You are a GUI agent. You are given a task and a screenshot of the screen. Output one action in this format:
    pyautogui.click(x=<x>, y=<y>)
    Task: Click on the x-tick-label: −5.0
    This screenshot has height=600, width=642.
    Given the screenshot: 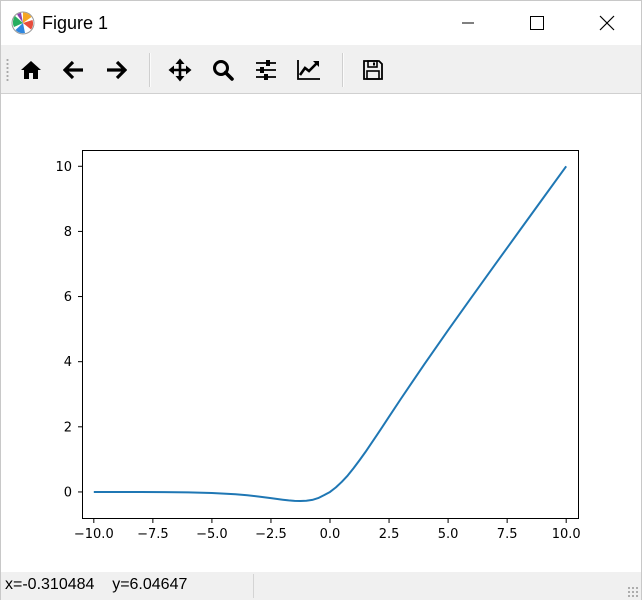 What is the action you would take?
    pyautogui.click(x=212, y=534)
    